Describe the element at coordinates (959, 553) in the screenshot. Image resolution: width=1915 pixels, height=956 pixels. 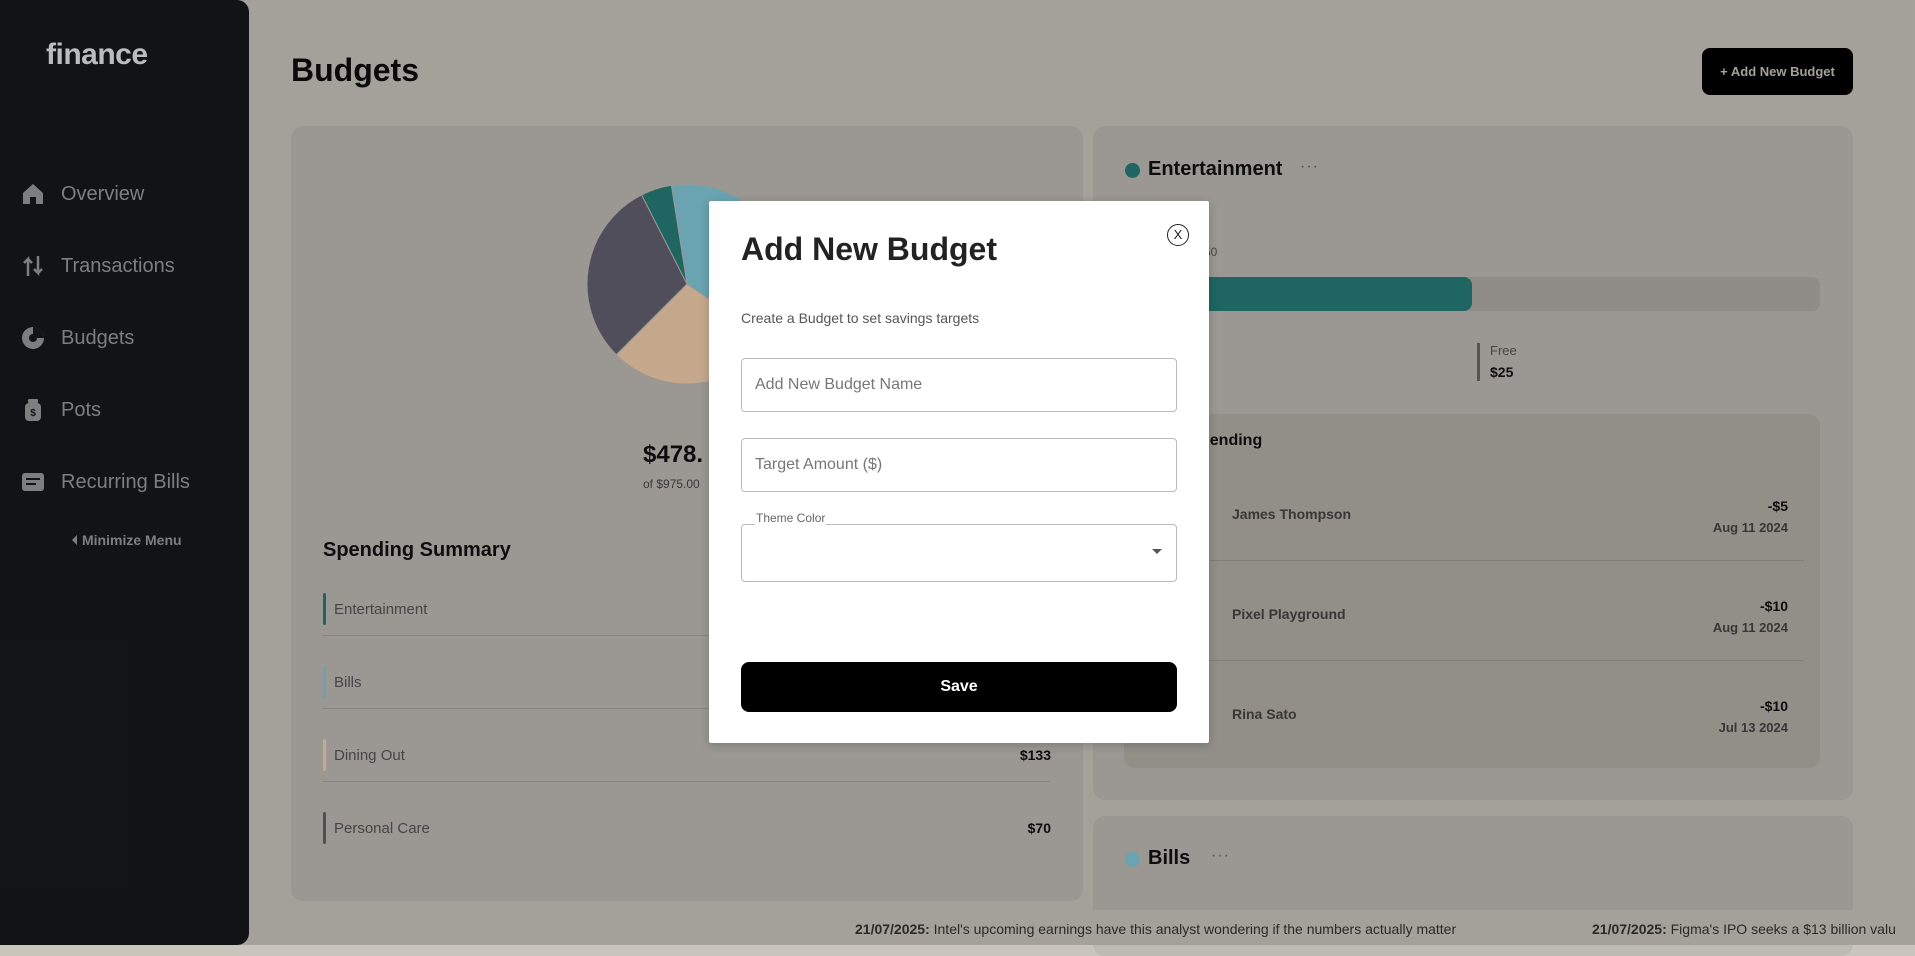
I see `theme-color-select` at that location.